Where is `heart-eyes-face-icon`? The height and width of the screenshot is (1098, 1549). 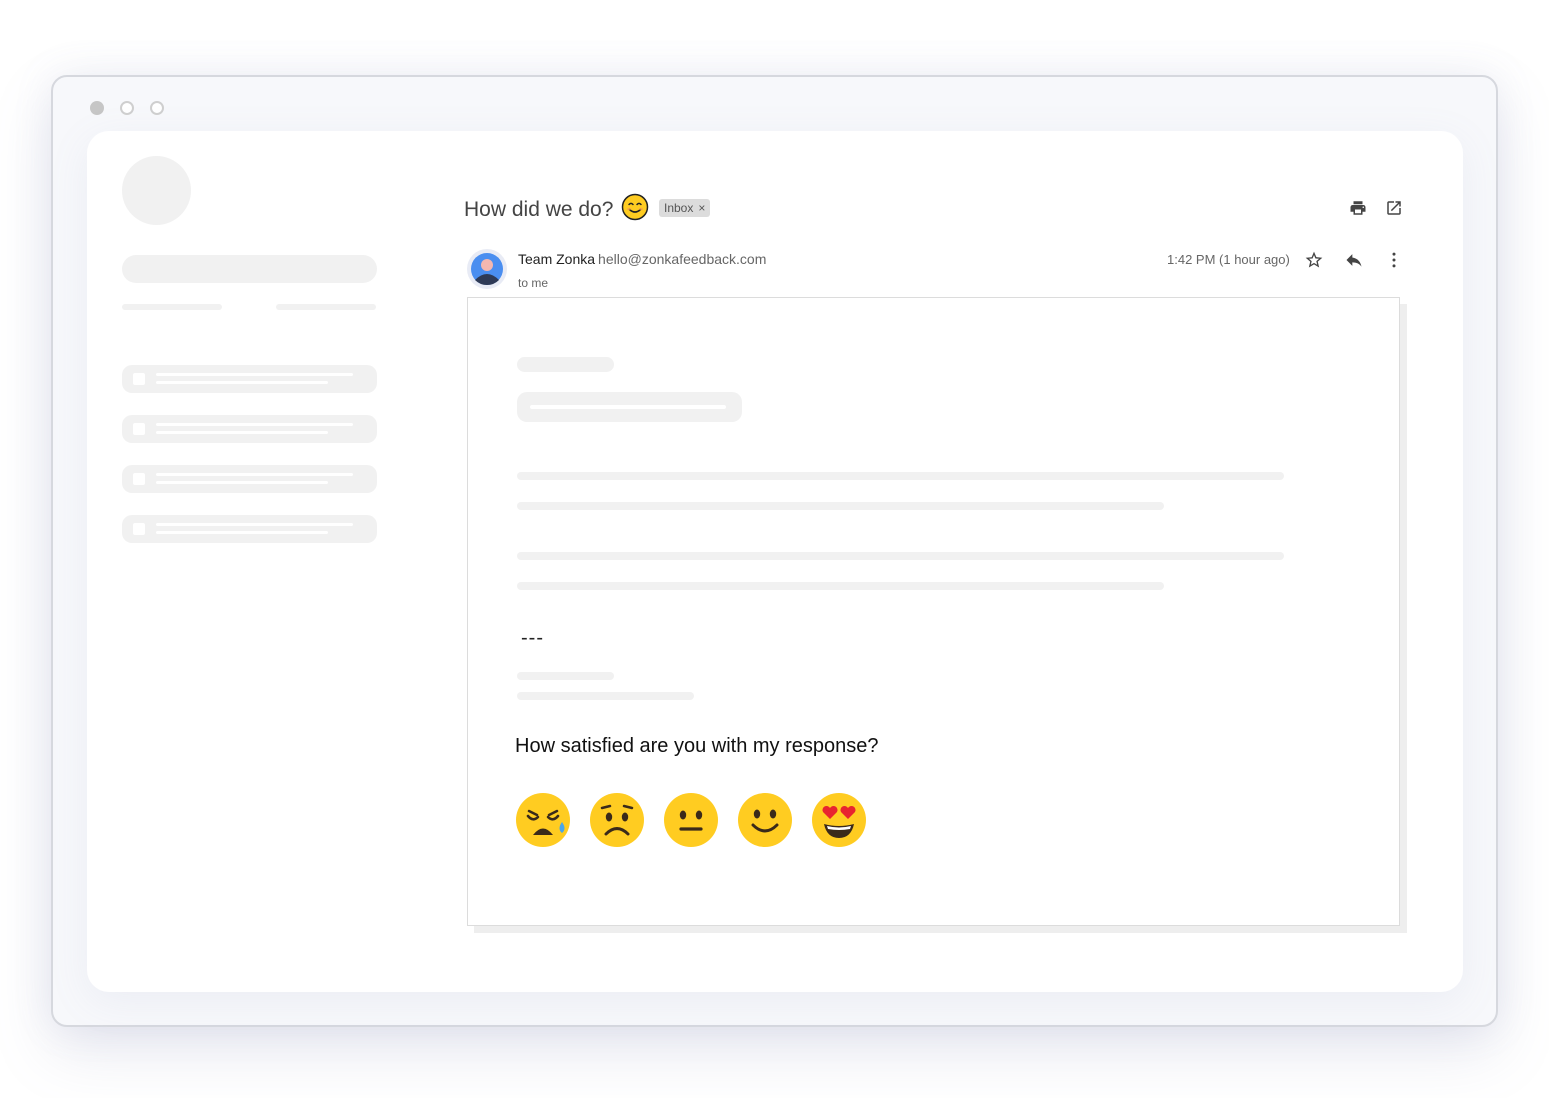 heart-eyes-face-icon is located at coordinates (839, 820).